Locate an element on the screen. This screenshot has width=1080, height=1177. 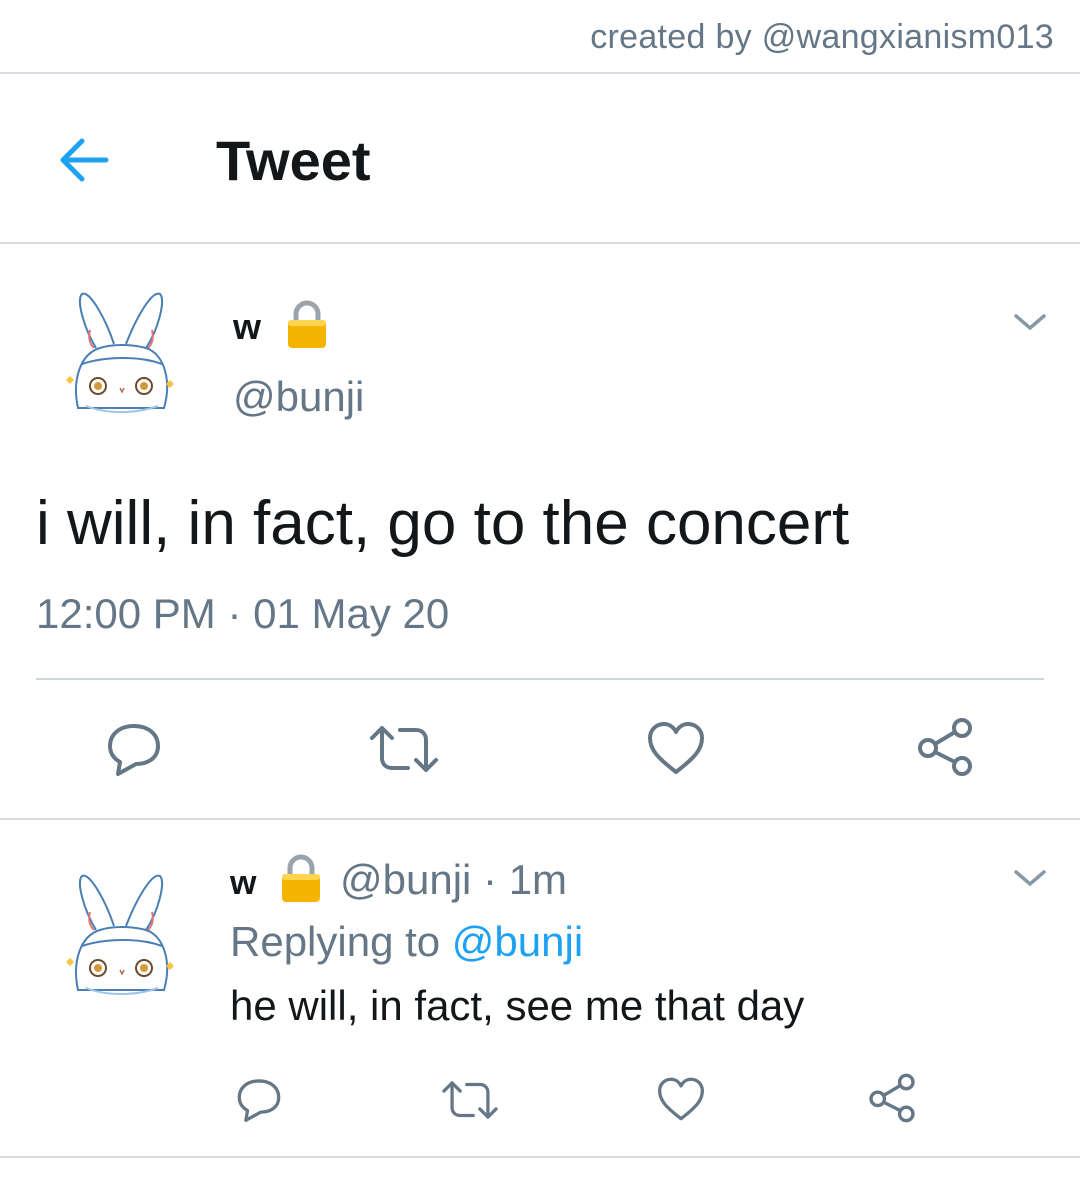
back-button is located at coordinates (84, 160).